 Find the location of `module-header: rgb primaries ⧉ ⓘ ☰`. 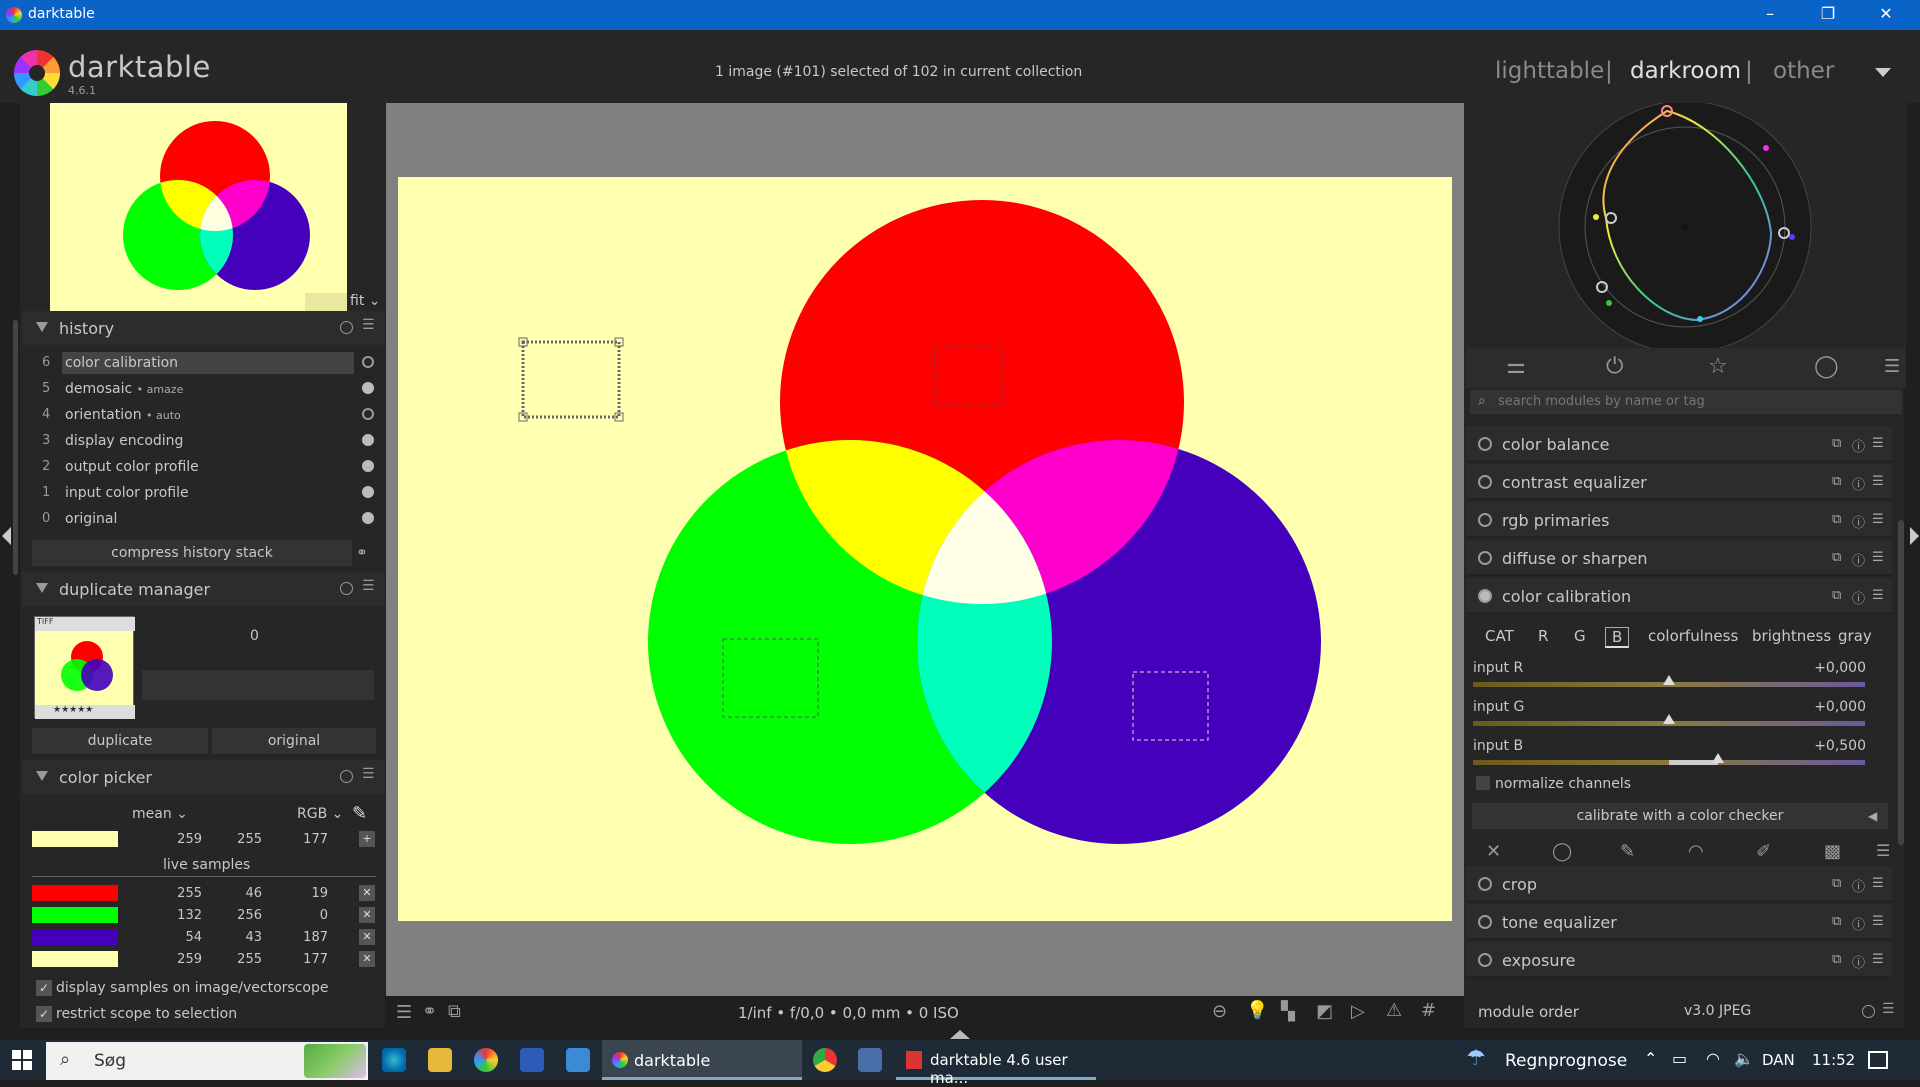

module-header: rgb primaries ⧉ ⓘ ☰ is located at coordinates (1679, 520).